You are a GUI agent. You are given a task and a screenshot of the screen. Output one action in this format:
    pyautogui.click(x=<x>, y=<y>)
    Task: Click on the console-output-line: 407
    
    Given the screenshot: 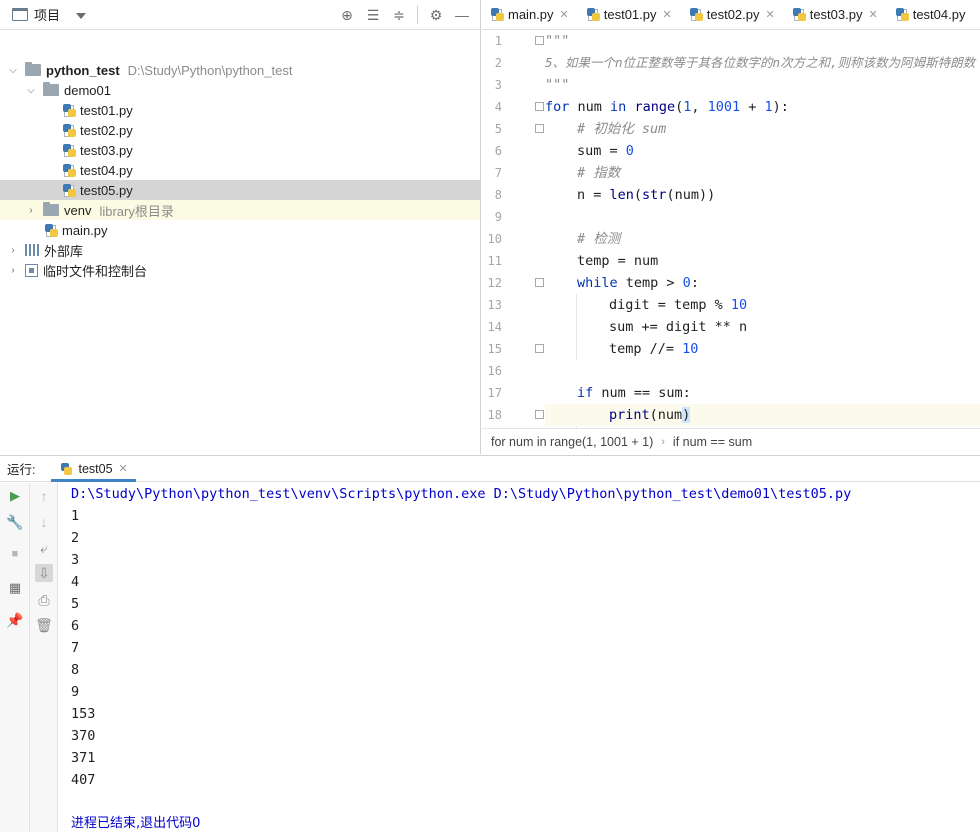 What is the action you would take?
    pyautogui.click(x=83, y=780)
    